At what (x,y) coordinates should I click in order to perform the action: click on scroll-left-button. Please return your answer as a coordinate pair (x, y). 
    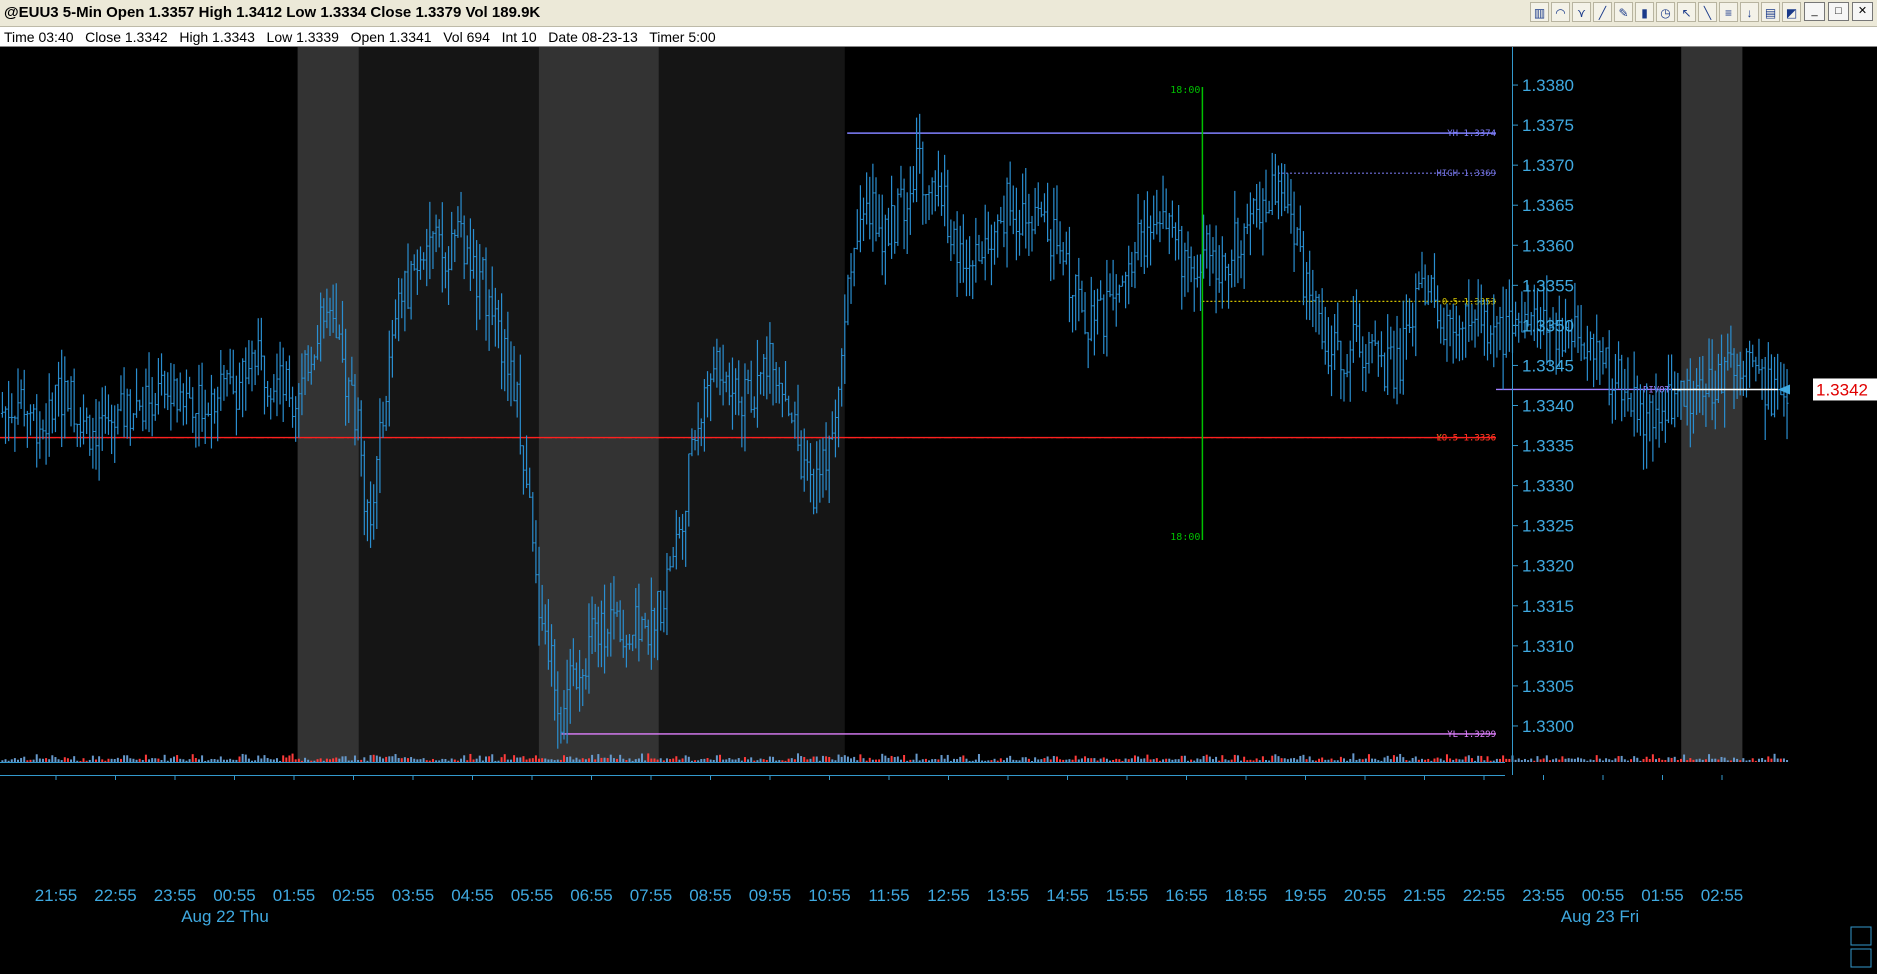
    Looking at the image, I should click on (1861, 936).